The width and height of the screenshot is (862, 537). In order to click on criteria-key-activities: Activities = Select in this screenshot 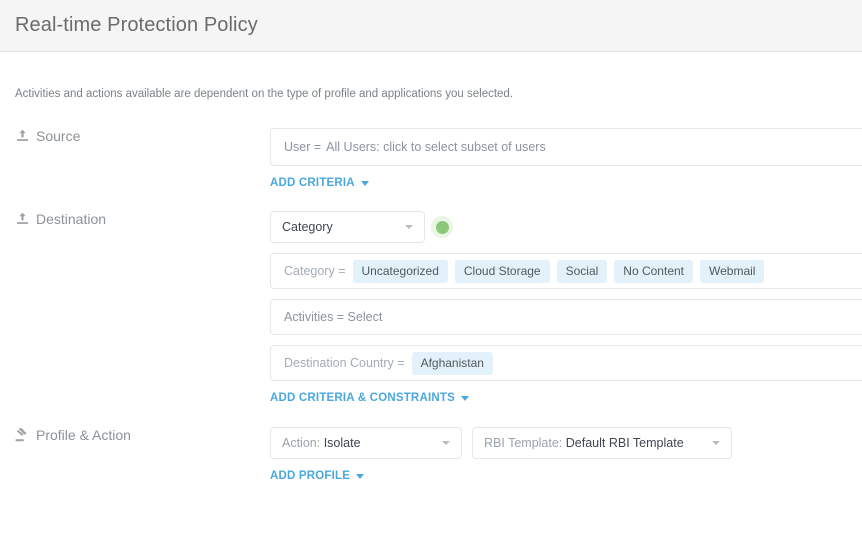, I will do `click(333, 317)`.